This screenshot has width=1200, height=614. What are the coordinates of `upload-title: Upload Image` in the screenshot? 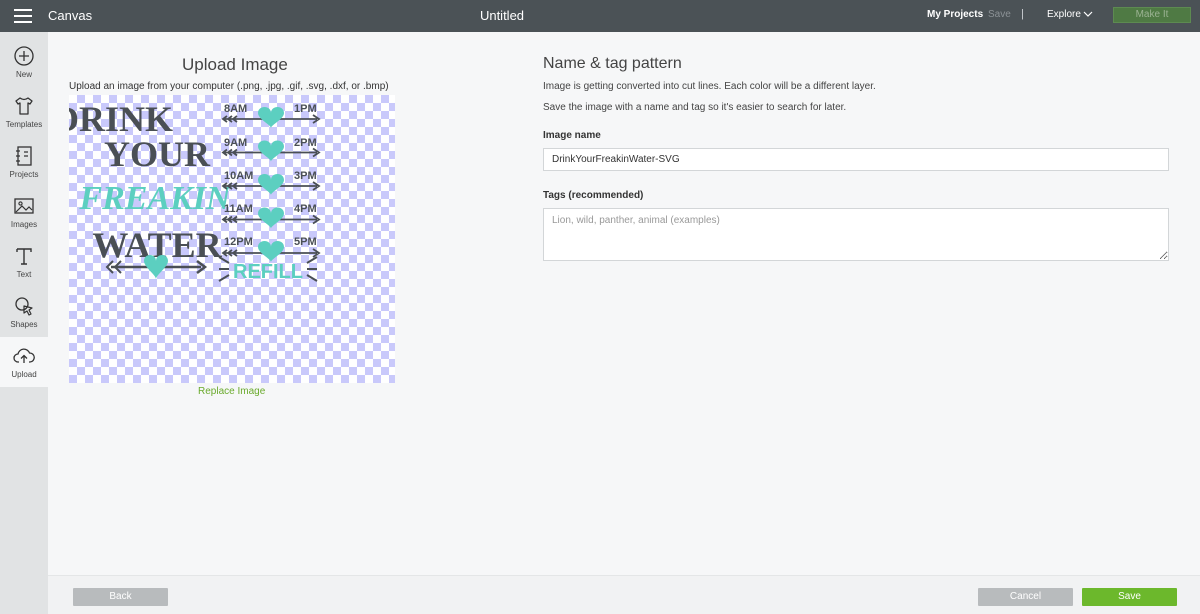 It's located at (235, 64).